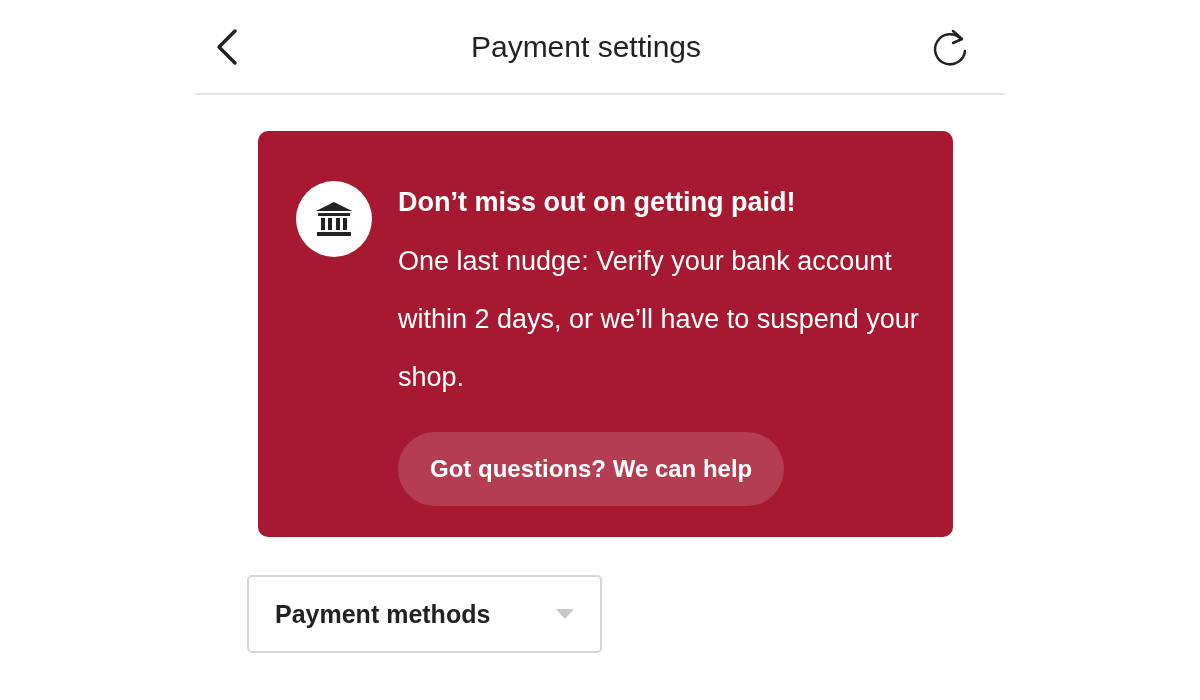 The height and width of the screenshot is (700, 1200). I want to click on banner-title: Don’t miss out on getting paid!, so click(597, 202).